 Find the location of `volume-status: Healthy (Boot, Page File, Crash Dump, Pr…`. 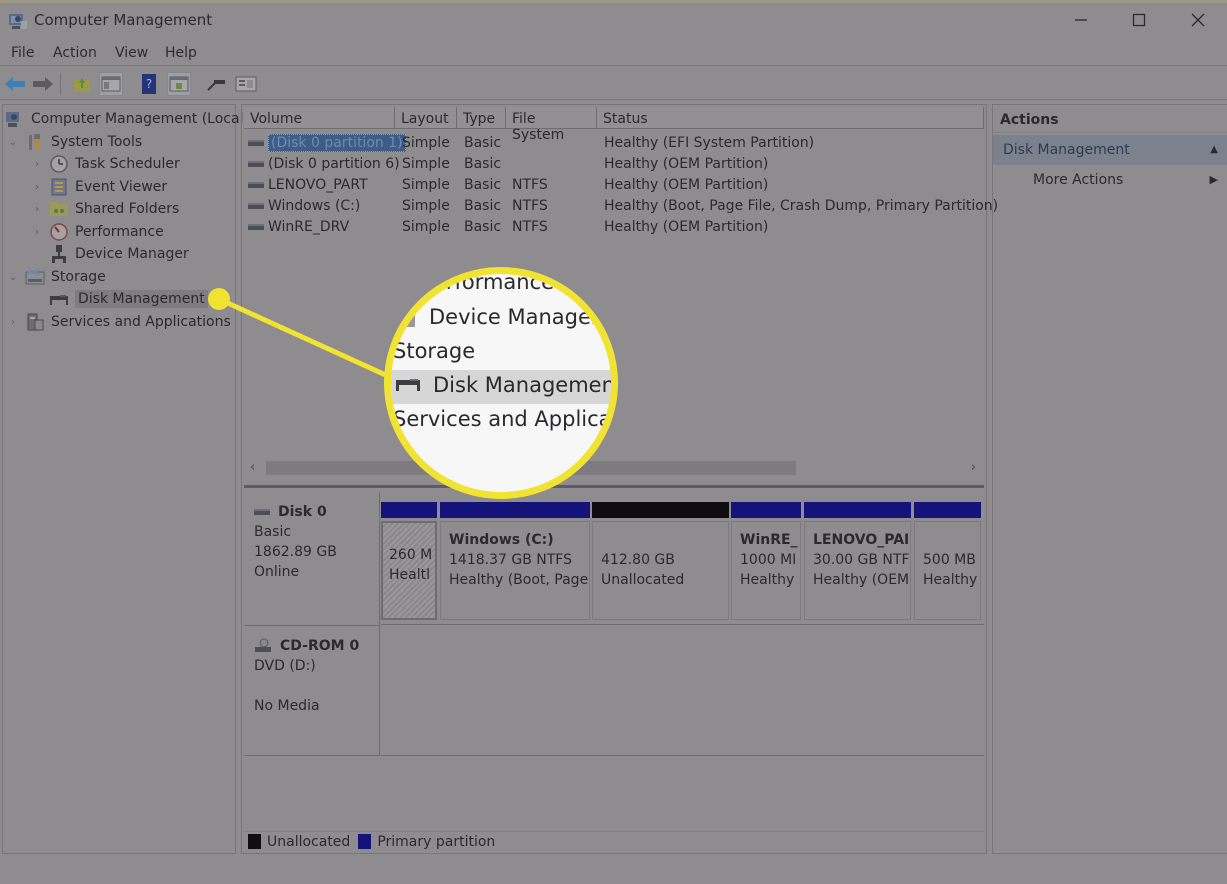

volume-status: Healthy (Boot, Page File, Crash Dump, Pr… is located at coordinates (801, 206).